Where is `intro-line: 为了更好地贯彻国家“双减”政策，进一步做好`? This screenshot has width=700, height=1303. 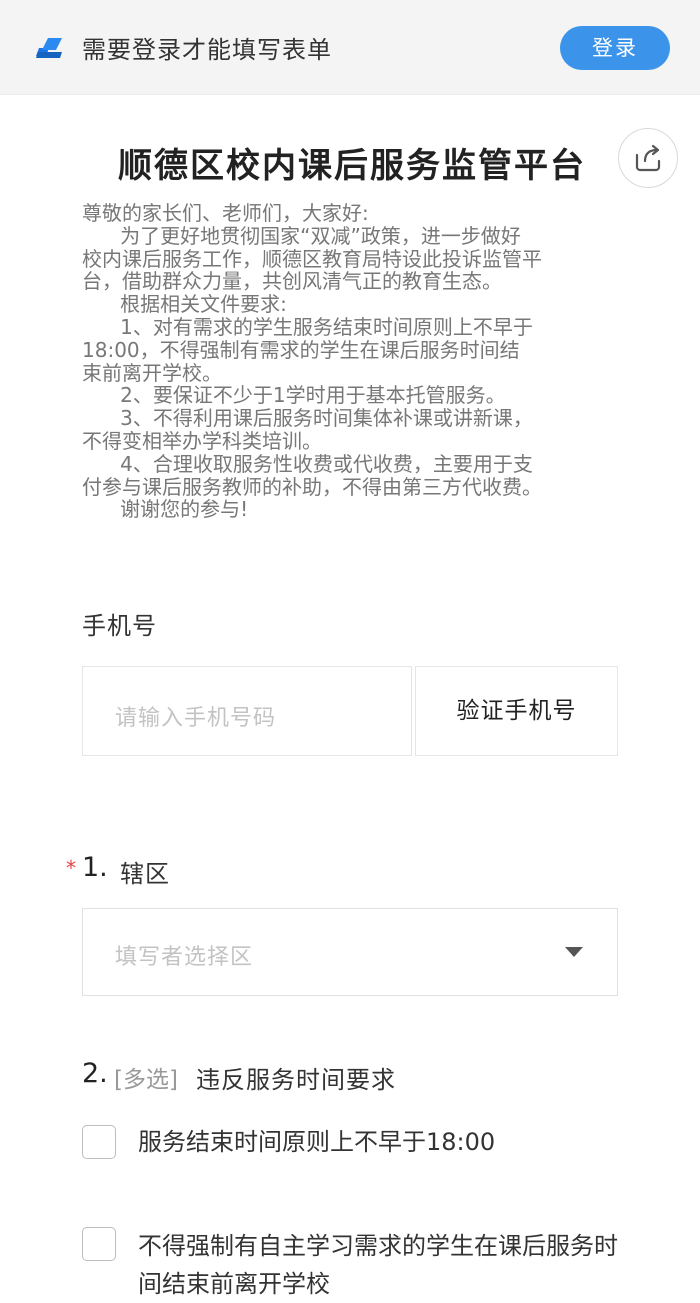 intro-line: 为了更好地贯彻国家“双减”政策，进一步做好 is located at coordinates (301, 235).